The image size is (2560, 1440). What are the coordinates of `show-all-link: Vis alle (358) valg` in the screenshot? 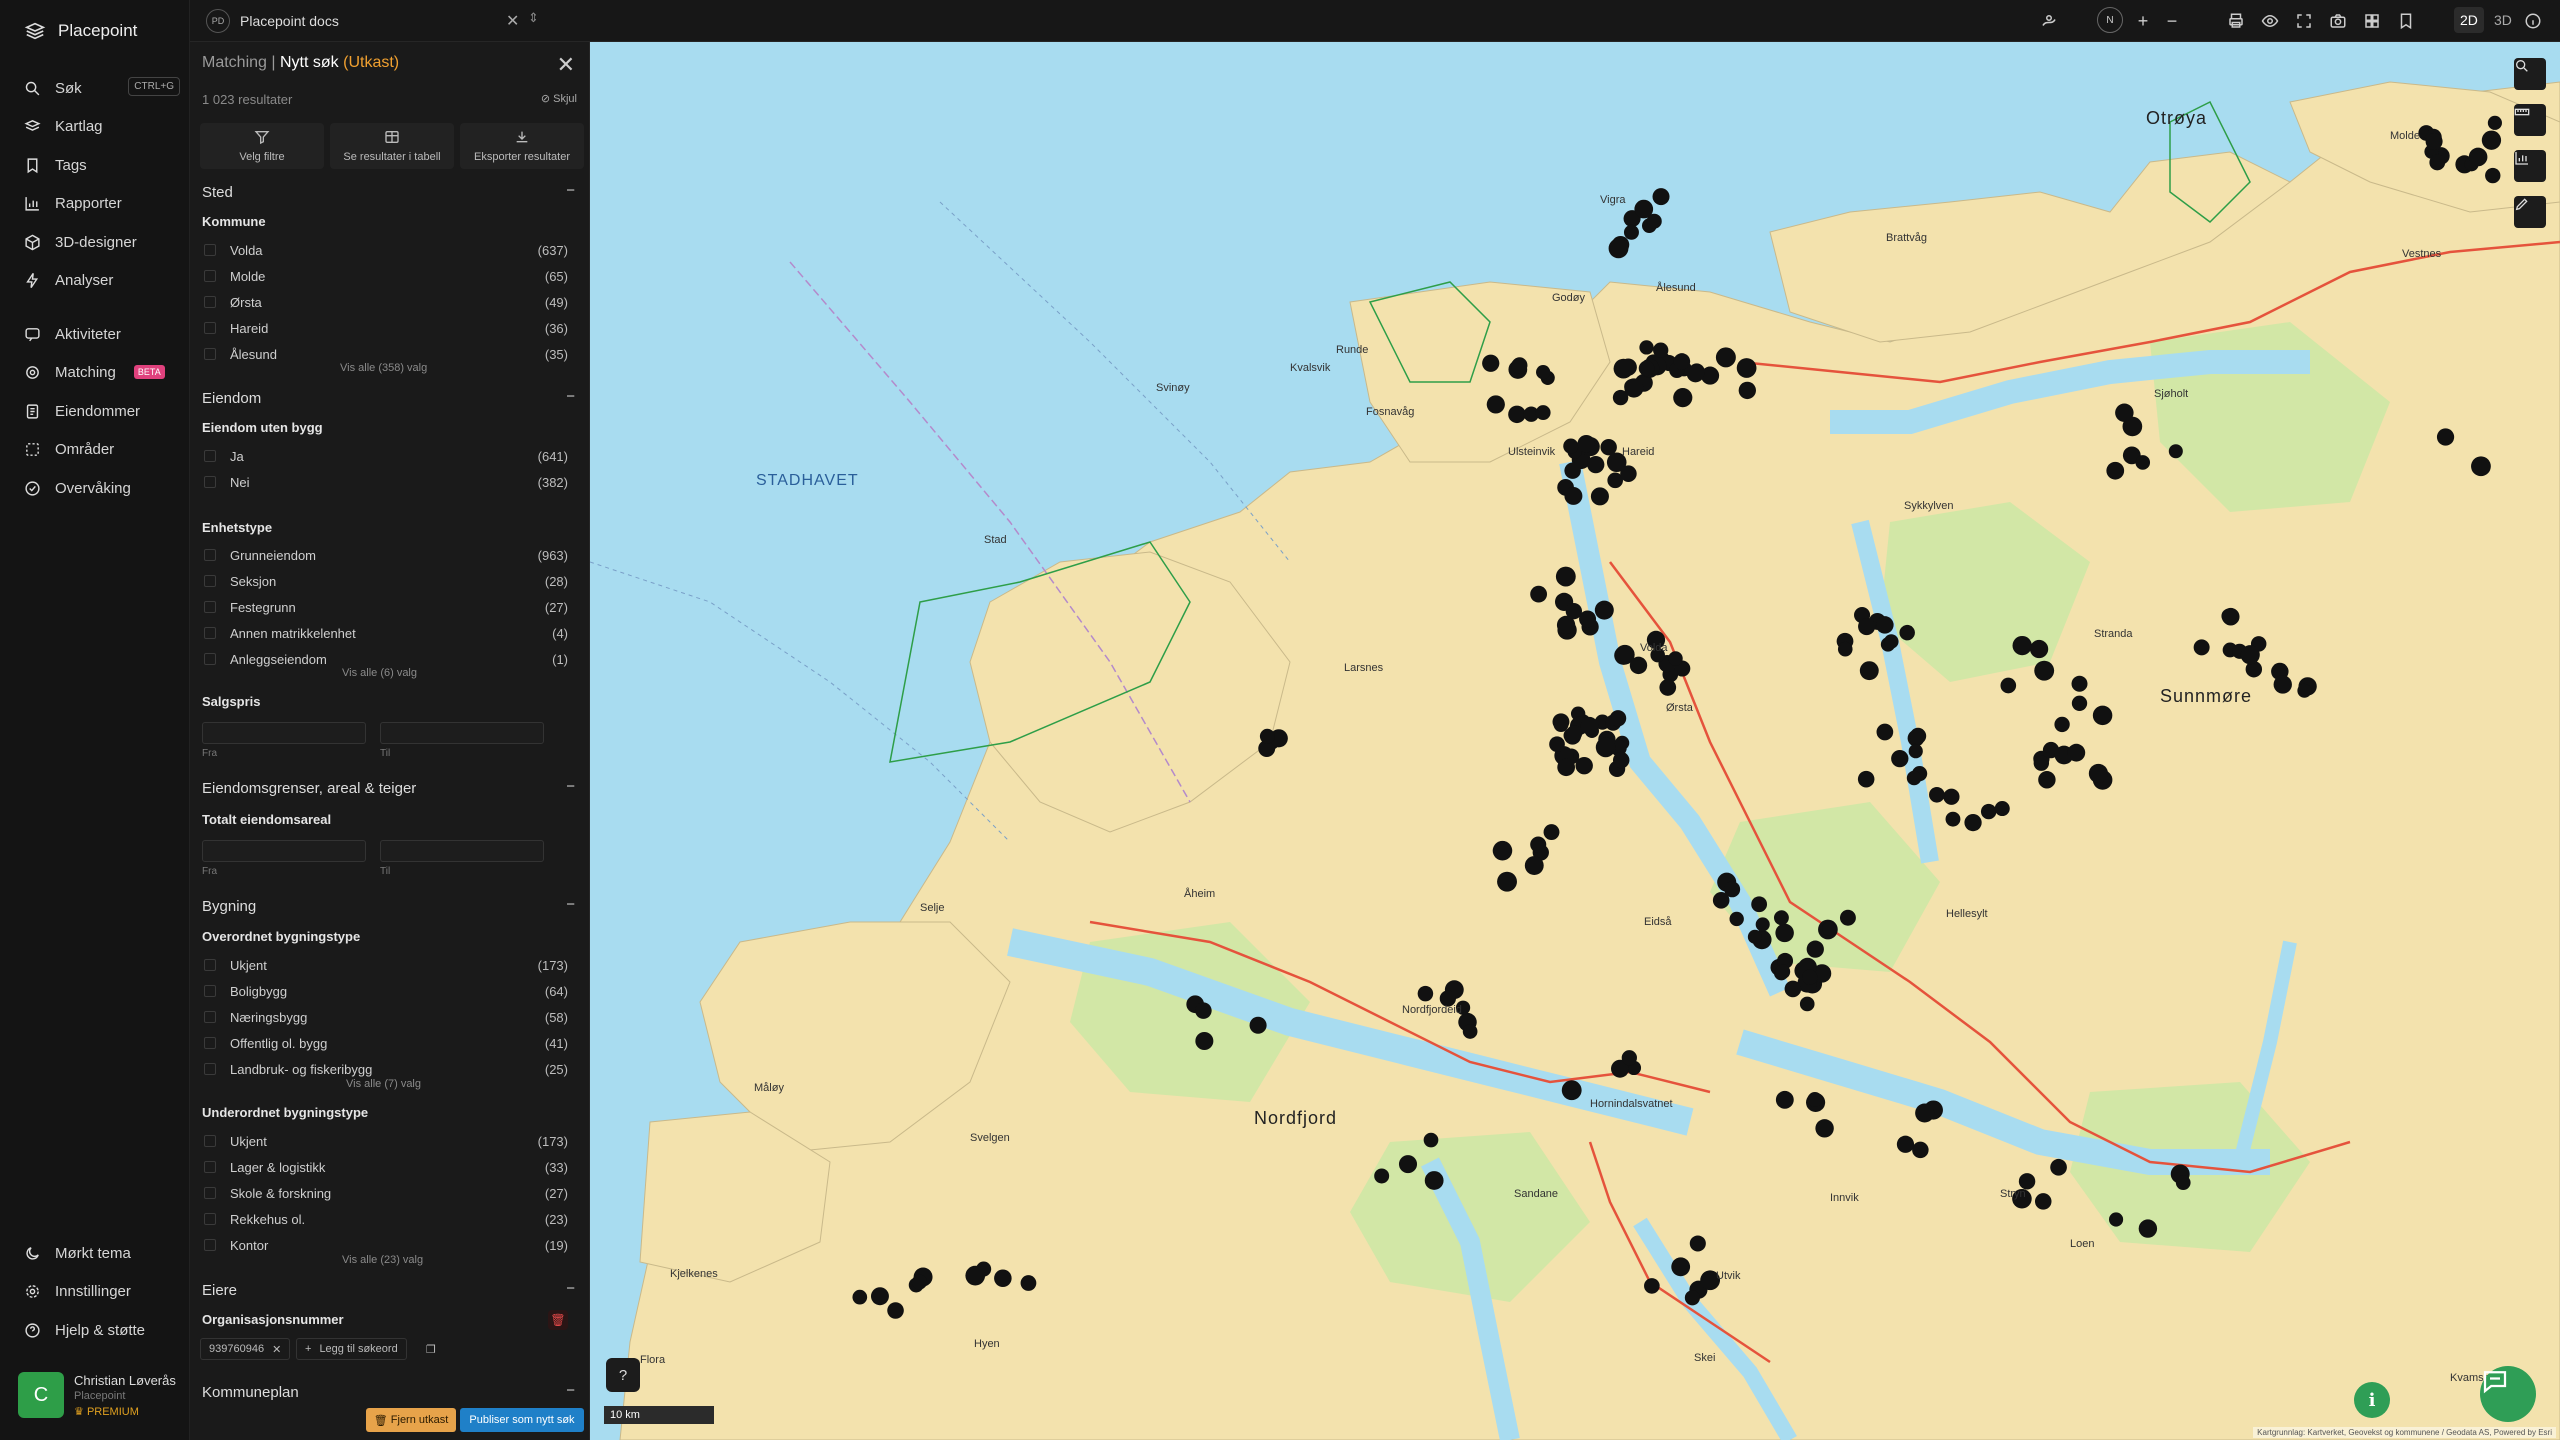 It's located at (383, 368).